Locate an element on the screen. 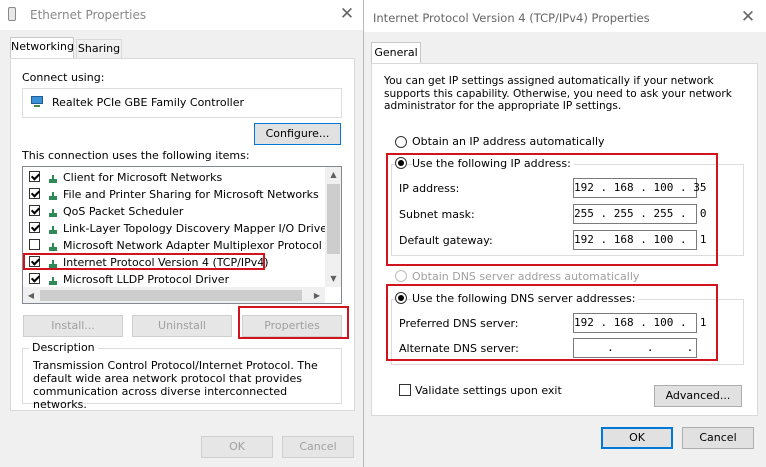  tab-general: General is located at coordinates (396, 53).